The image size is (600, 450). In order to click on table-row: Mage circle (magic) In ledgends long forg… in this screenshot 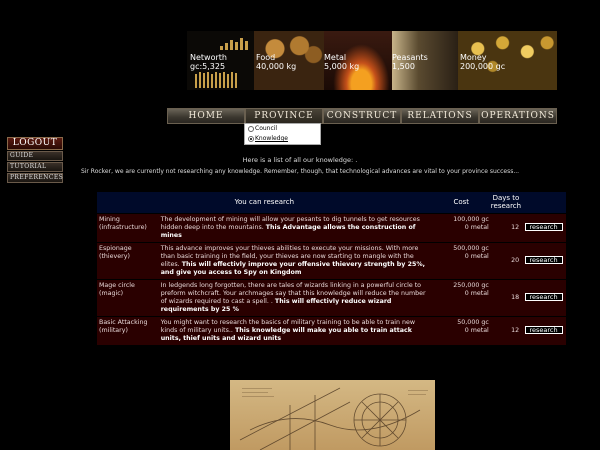, I will do `click(331, 297)`.